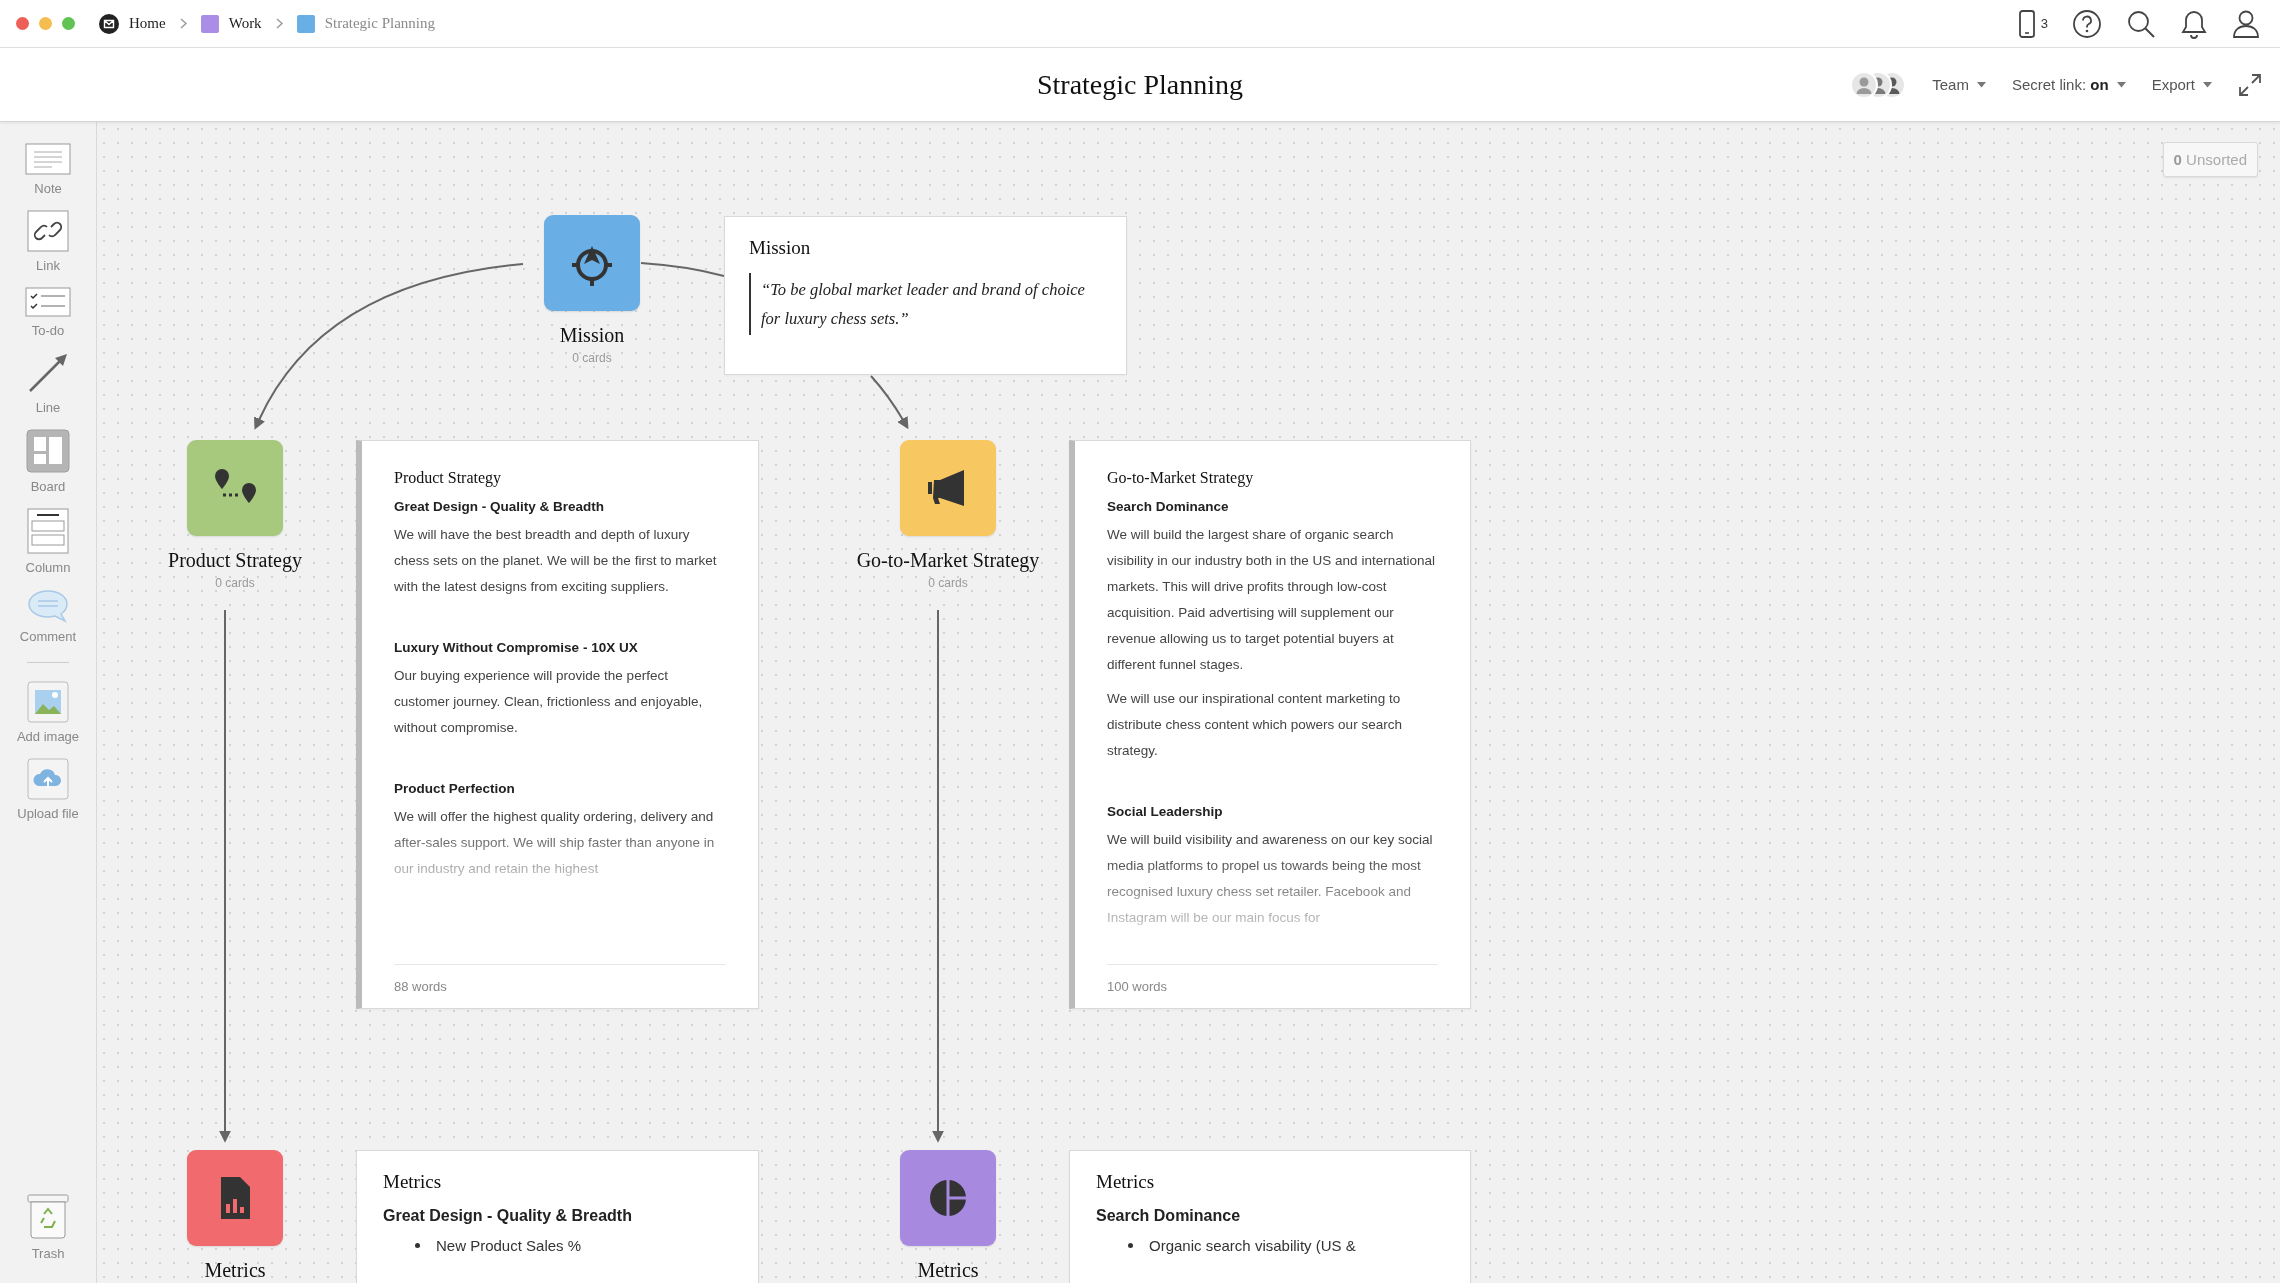 The image size is (2280, 1283). What do you see at coordinates (780, 248) in the screenshot?
I see `card-title: Mission` at bounding box center [780, 248].